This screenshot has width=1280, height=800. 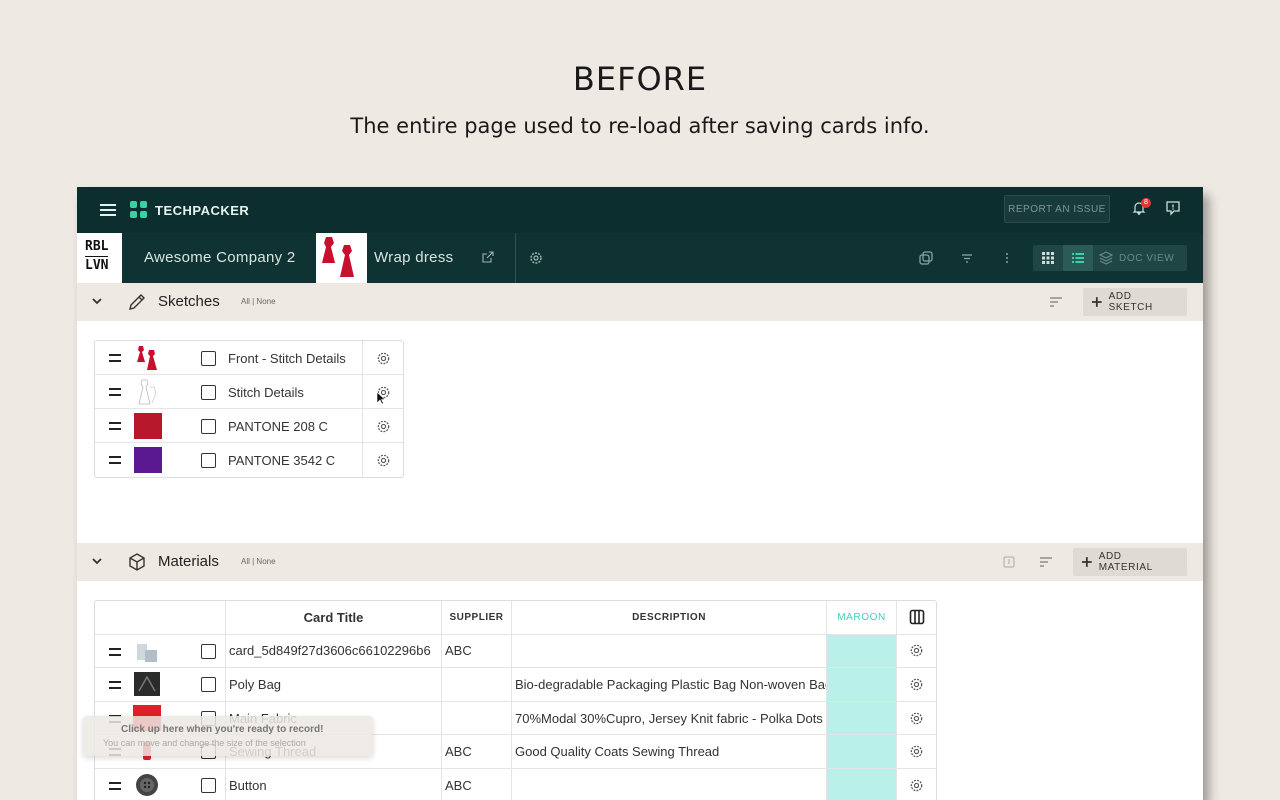 What do you see at coordinates (249, 426) in the screenshot?
I see `list-item: PANTONE 208 C` at bounding box center [249, 426].